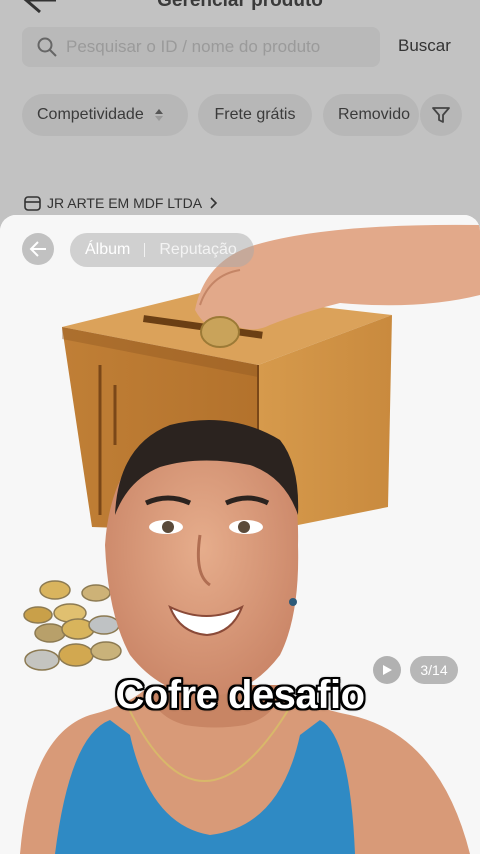  I want to click on search-box, so click(201, 47).